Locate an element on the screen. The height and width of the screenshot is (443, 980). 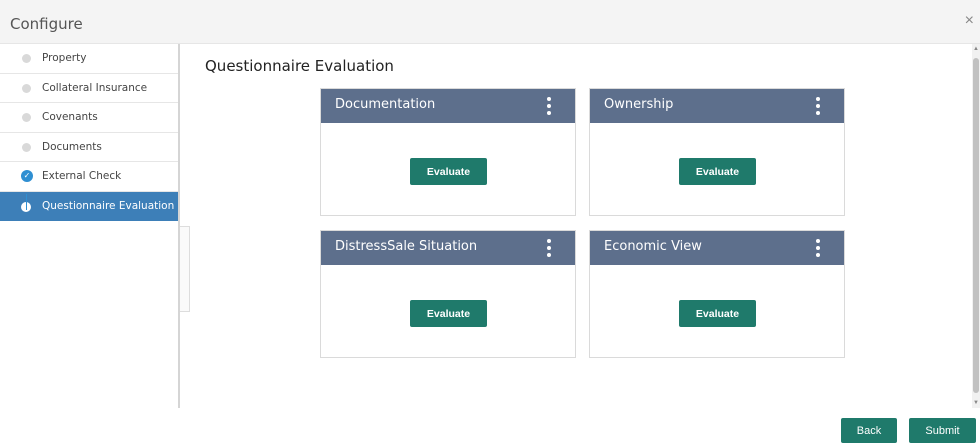
card-header: Documentation is located at coordinates (448, 106).